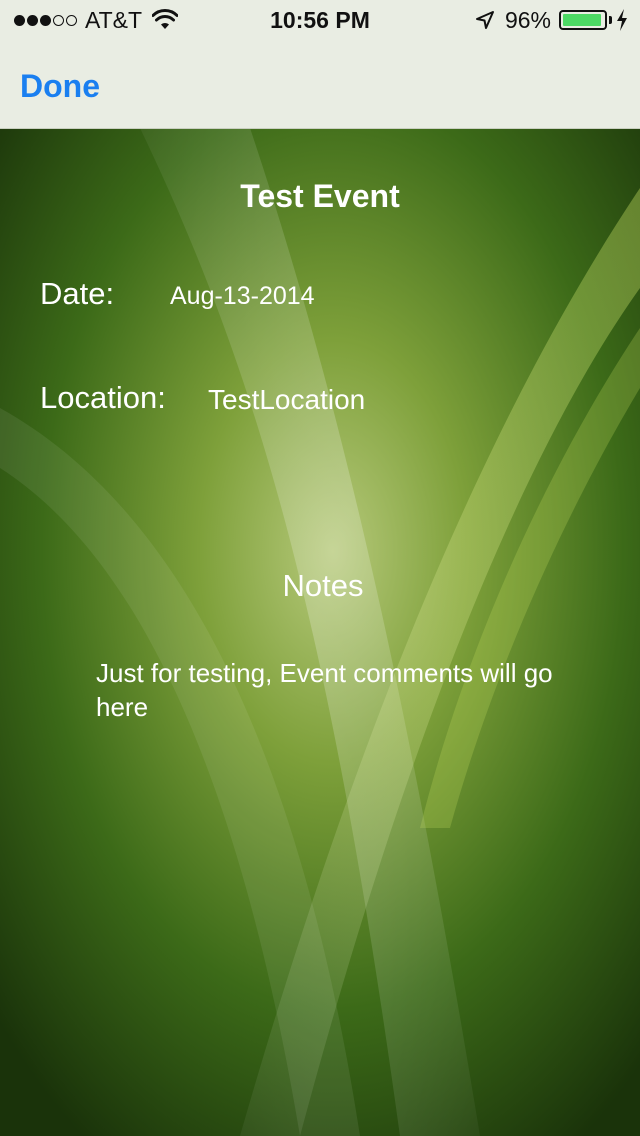  Describe the element at coordinates (484, 20) in the screenshot. I see `location-arrow-icon` at that location.